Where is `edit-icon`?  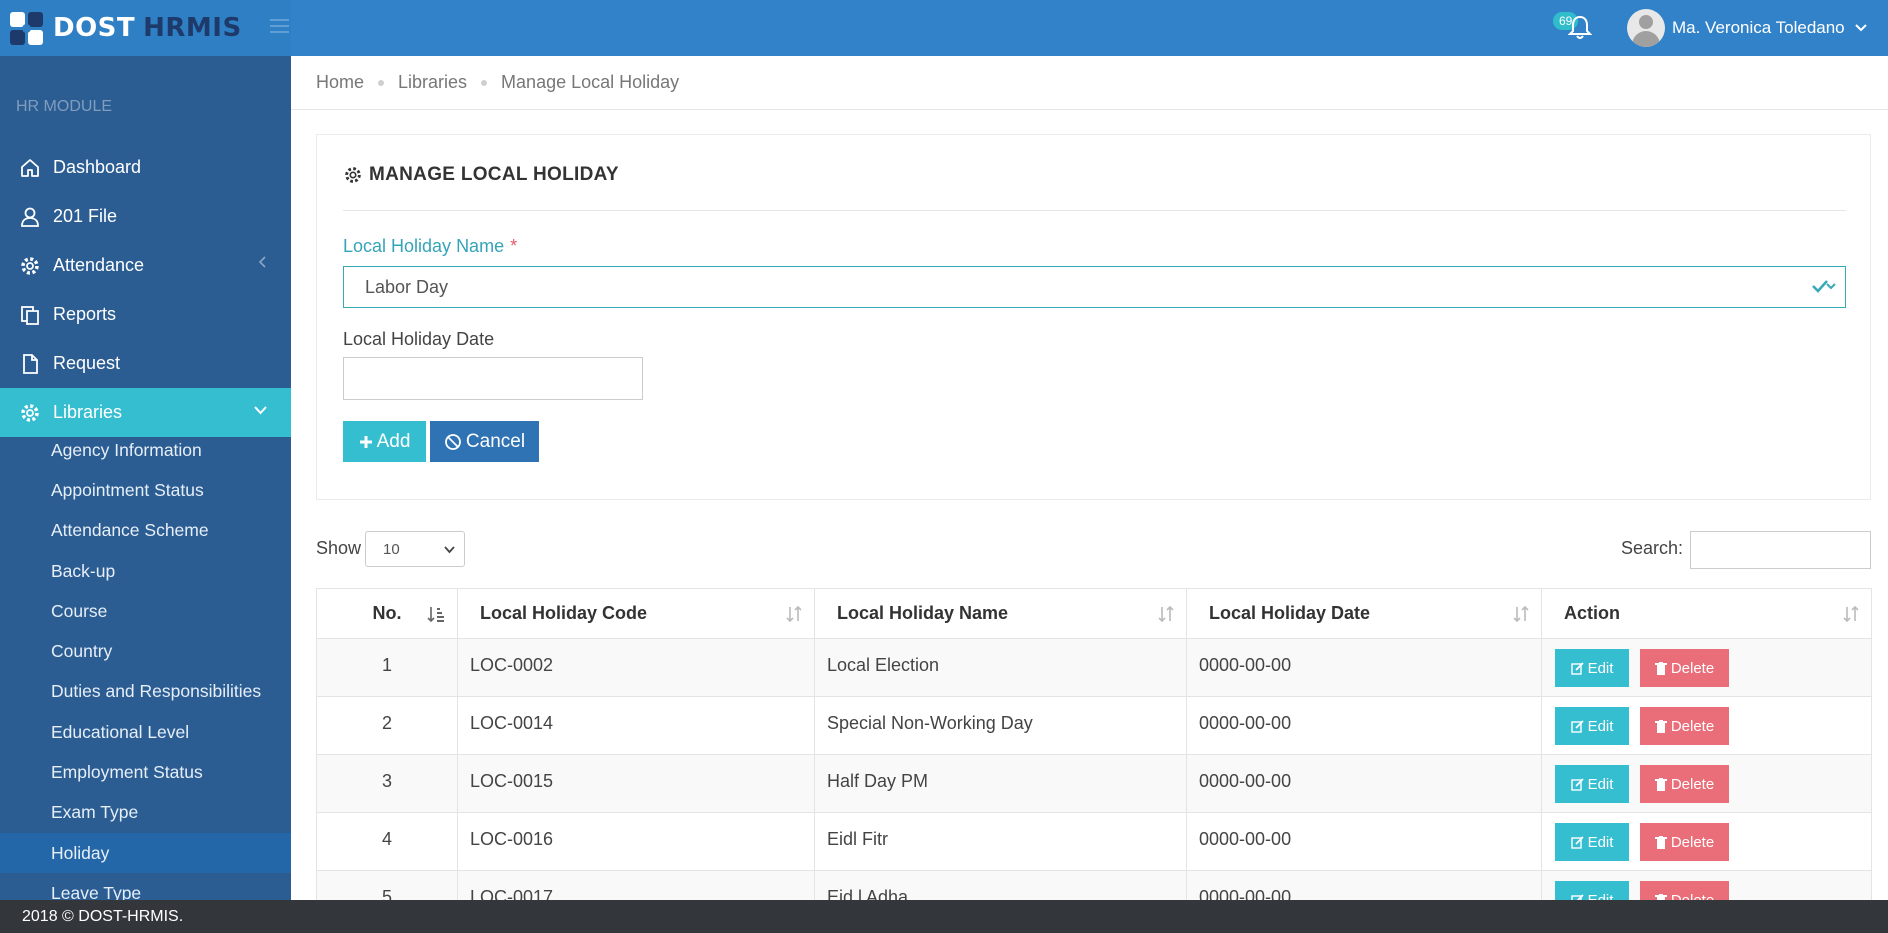 edit-icon is located at coordinates (1577, 726).